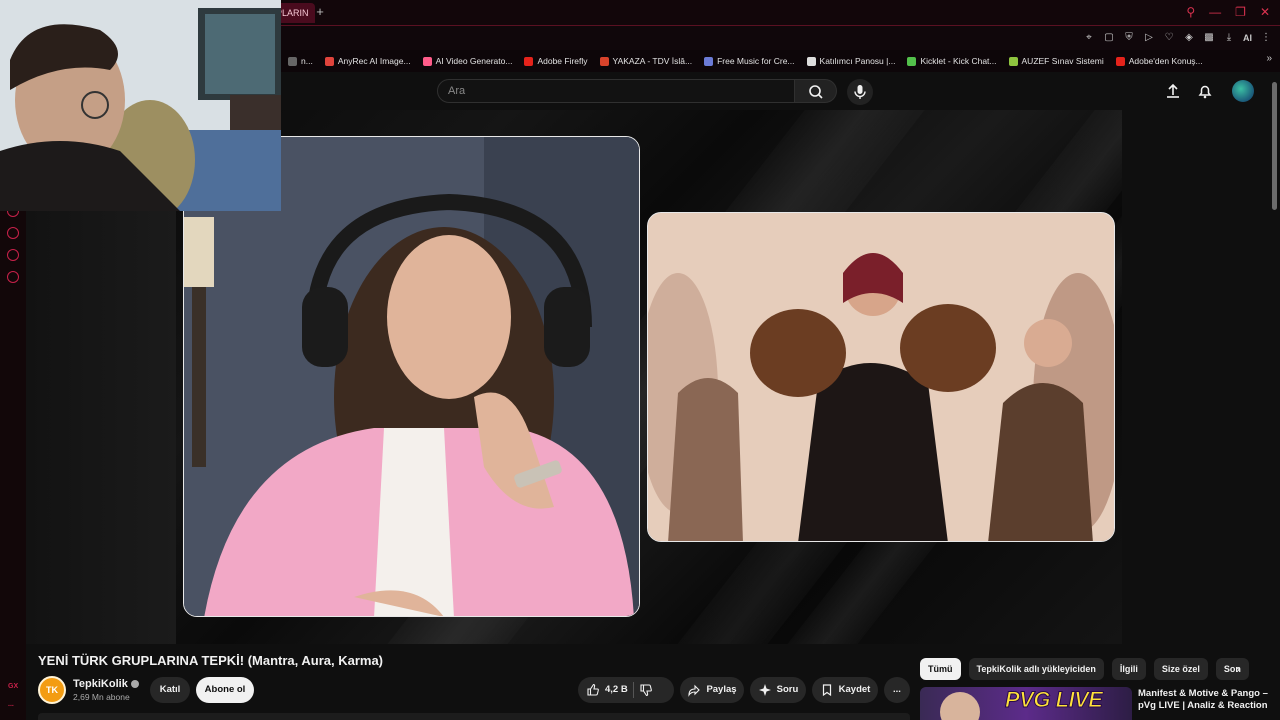 The width and height of the screenshot is (1280, 720). I want to click on voice-search-button, so click(860, 92).